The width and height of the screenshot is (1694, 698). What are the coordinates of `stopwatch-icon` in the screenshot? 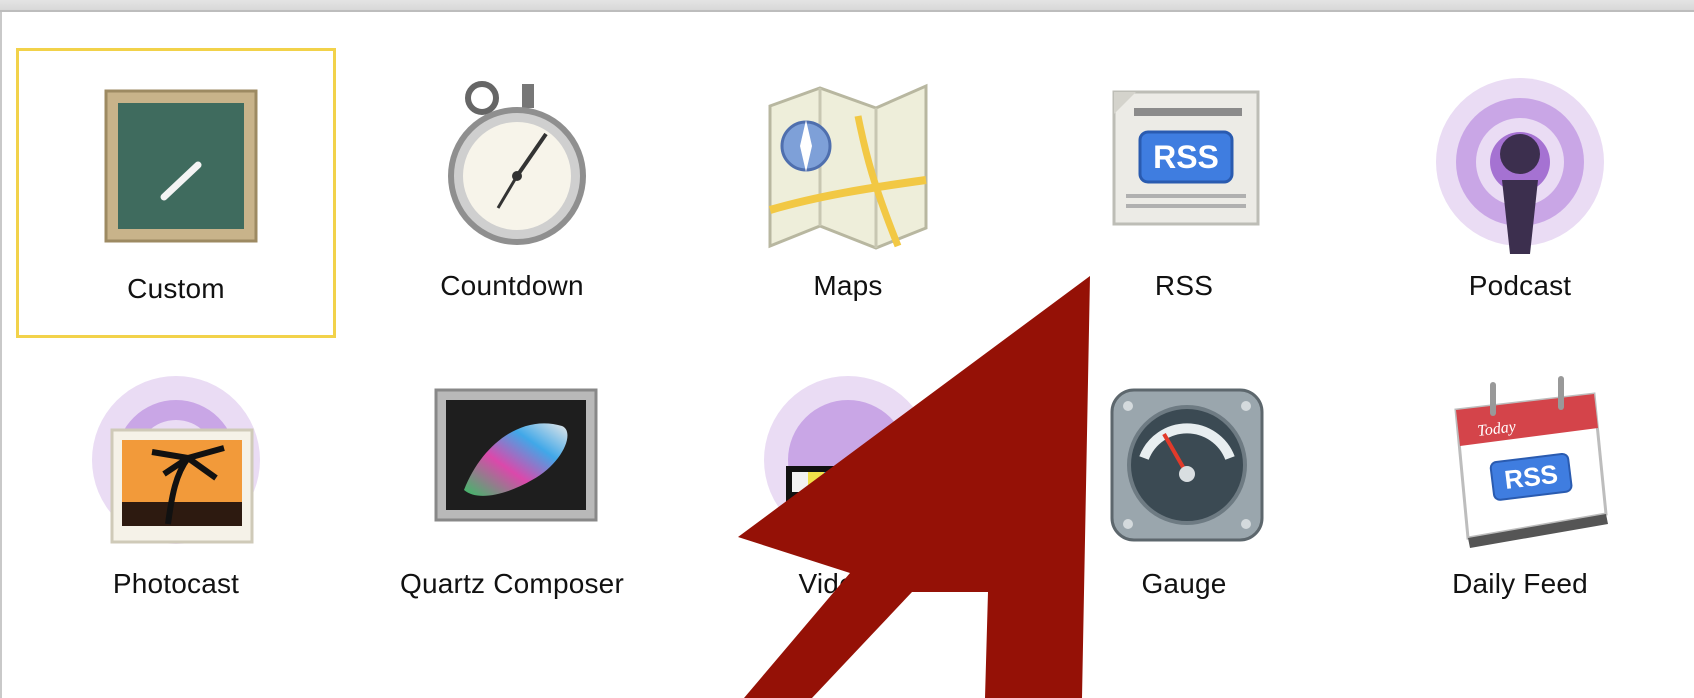 It's located at (512, 166).